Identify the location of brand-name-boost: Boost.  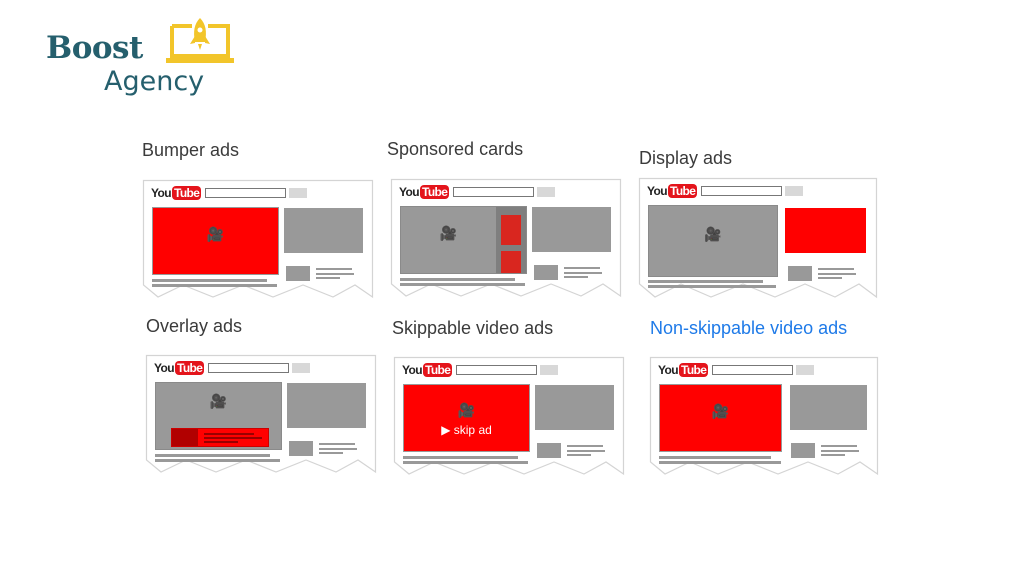
(94, 48).